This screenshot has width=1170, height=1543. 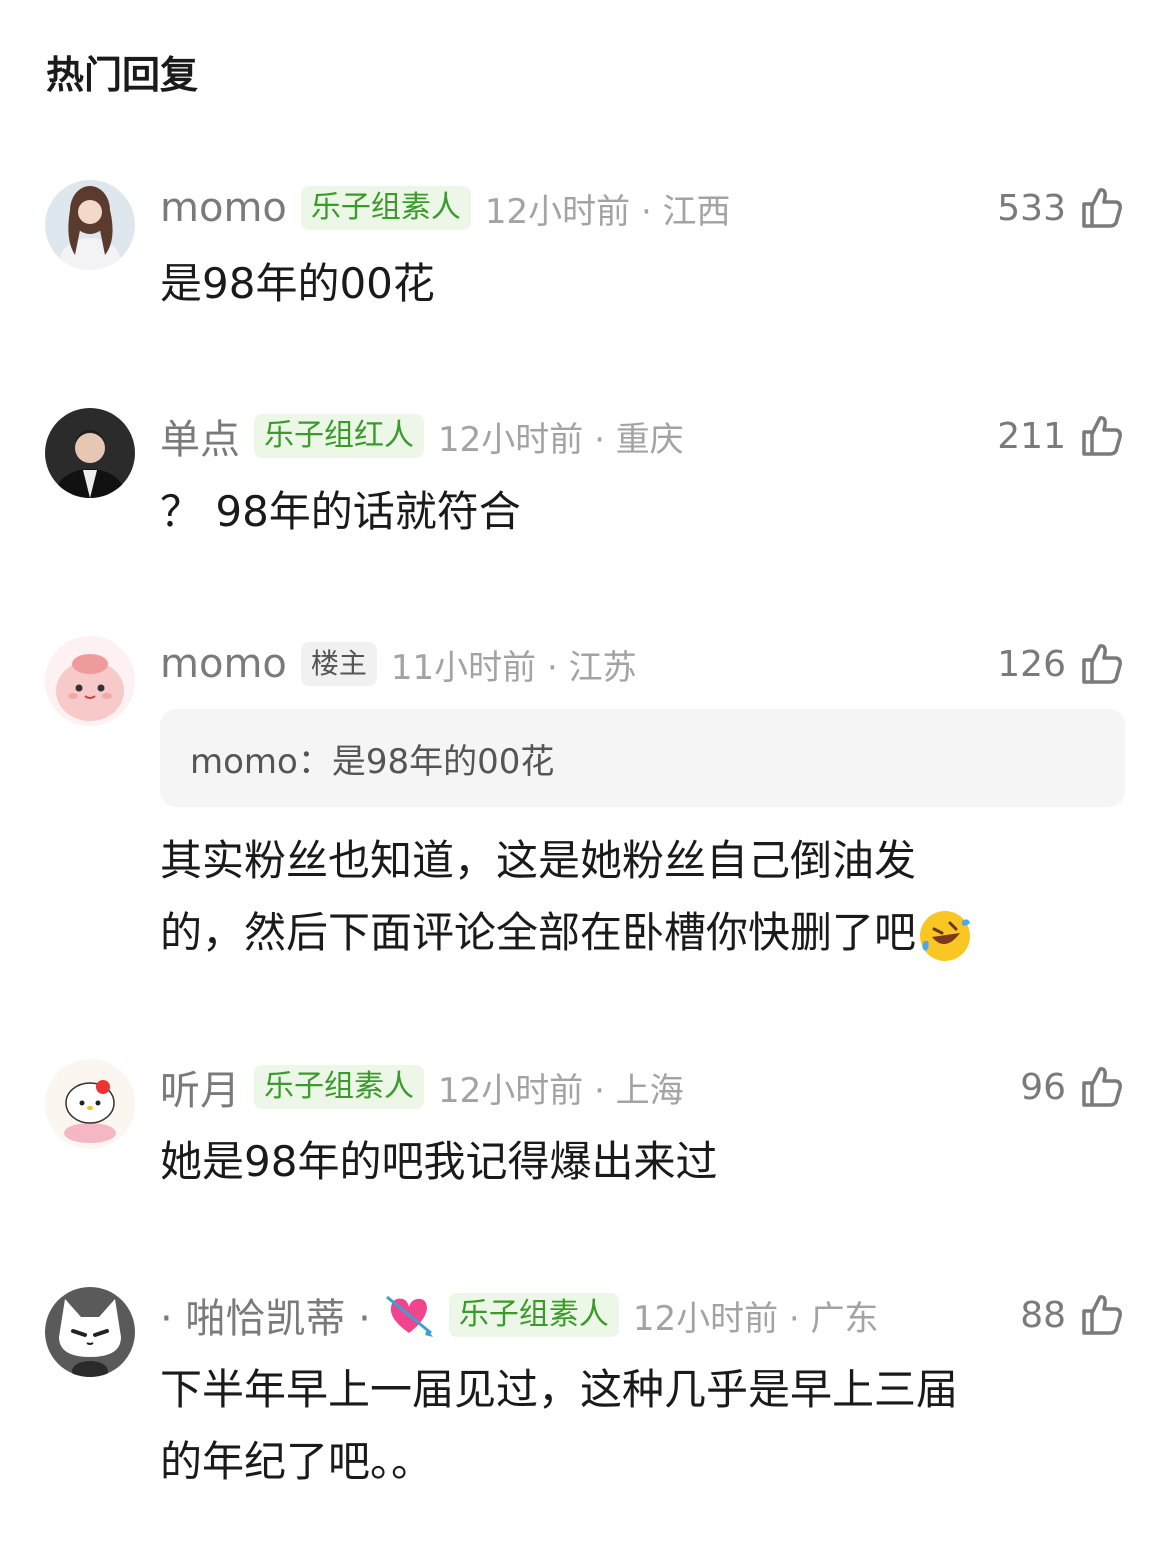 I want to click on comment-text: ？ 98年的话就符合, so click(x=340, y=511).